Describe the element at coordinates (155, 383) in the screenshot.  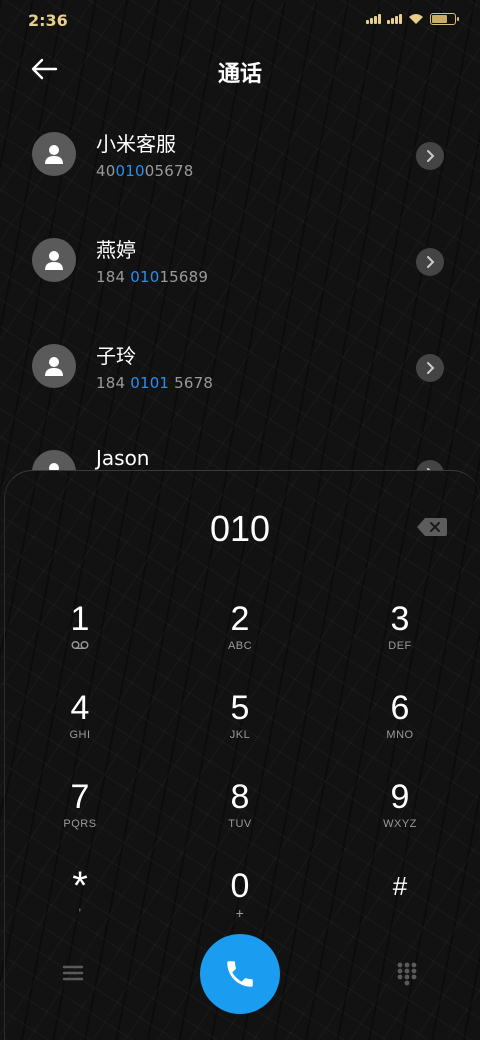
I see `contact-number: 184 0101 5678` at that location.